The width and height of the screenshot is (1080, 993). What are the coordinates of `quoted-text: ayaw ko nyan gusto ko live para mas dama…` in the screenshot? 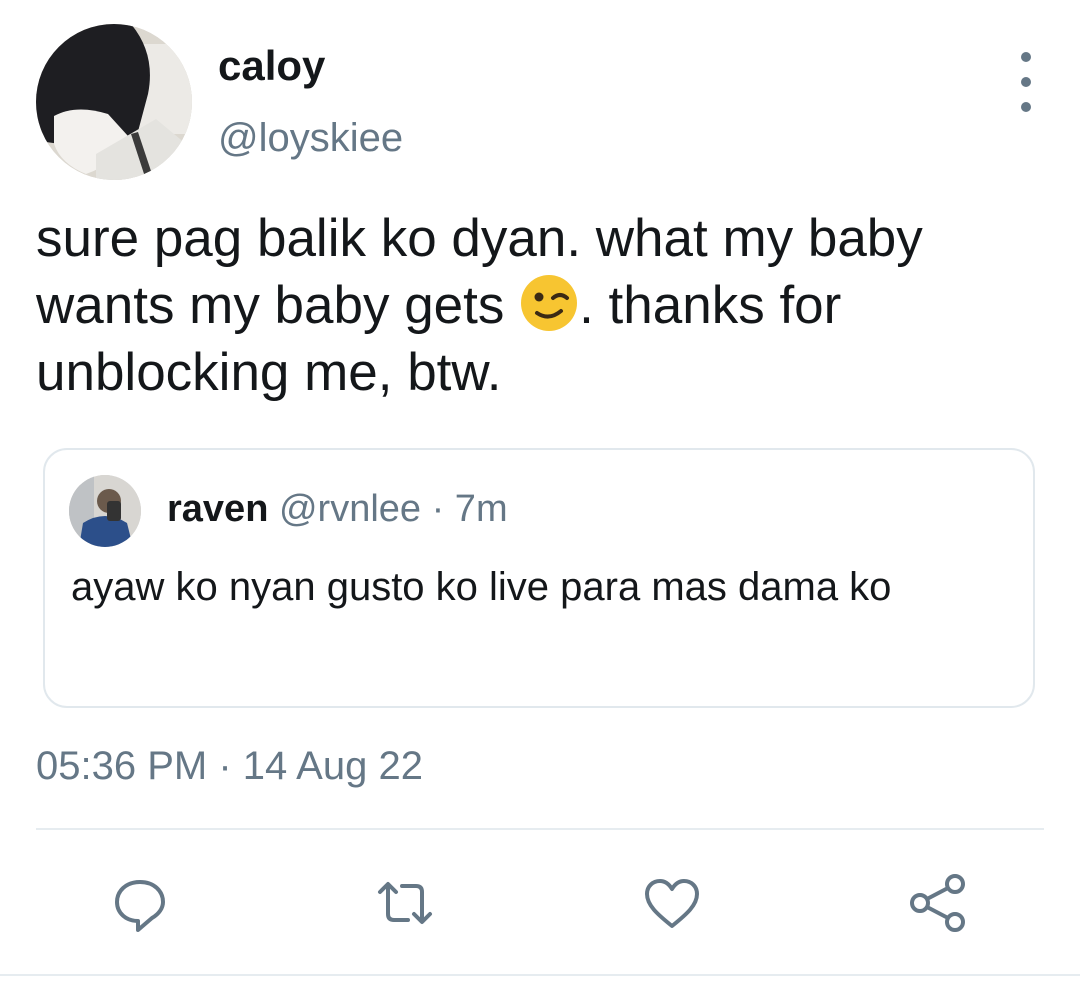 It's located at (481, 587).